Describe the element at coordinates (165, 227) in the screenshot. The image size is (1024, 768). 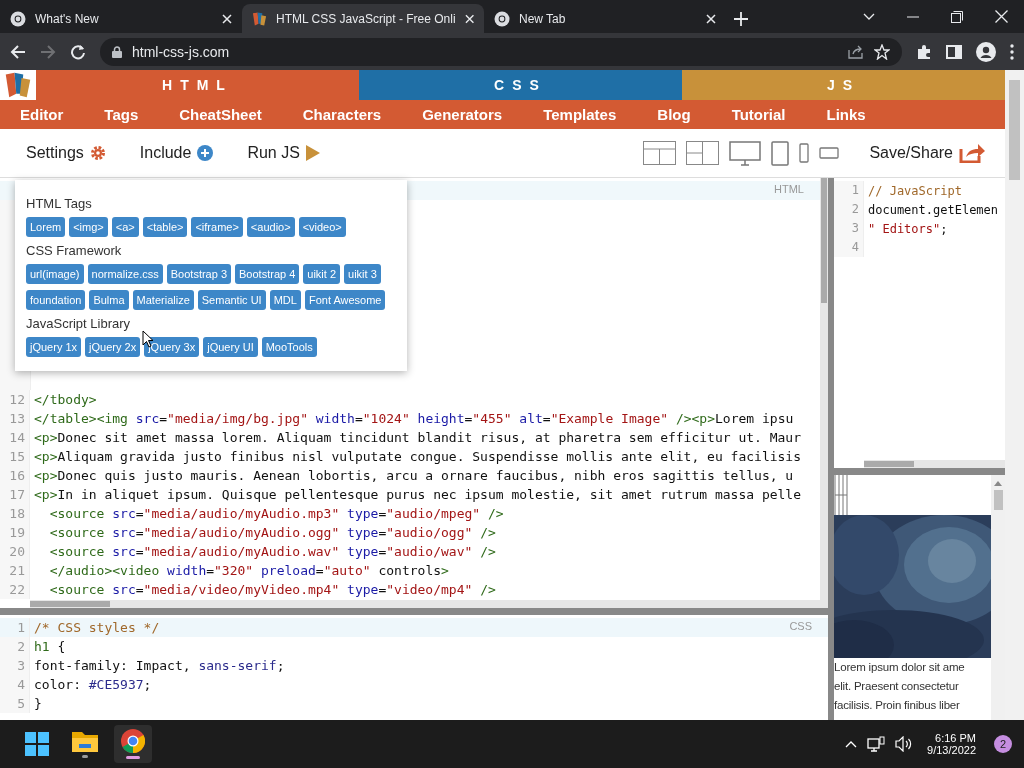
I see `library-button: <table>` at that location.